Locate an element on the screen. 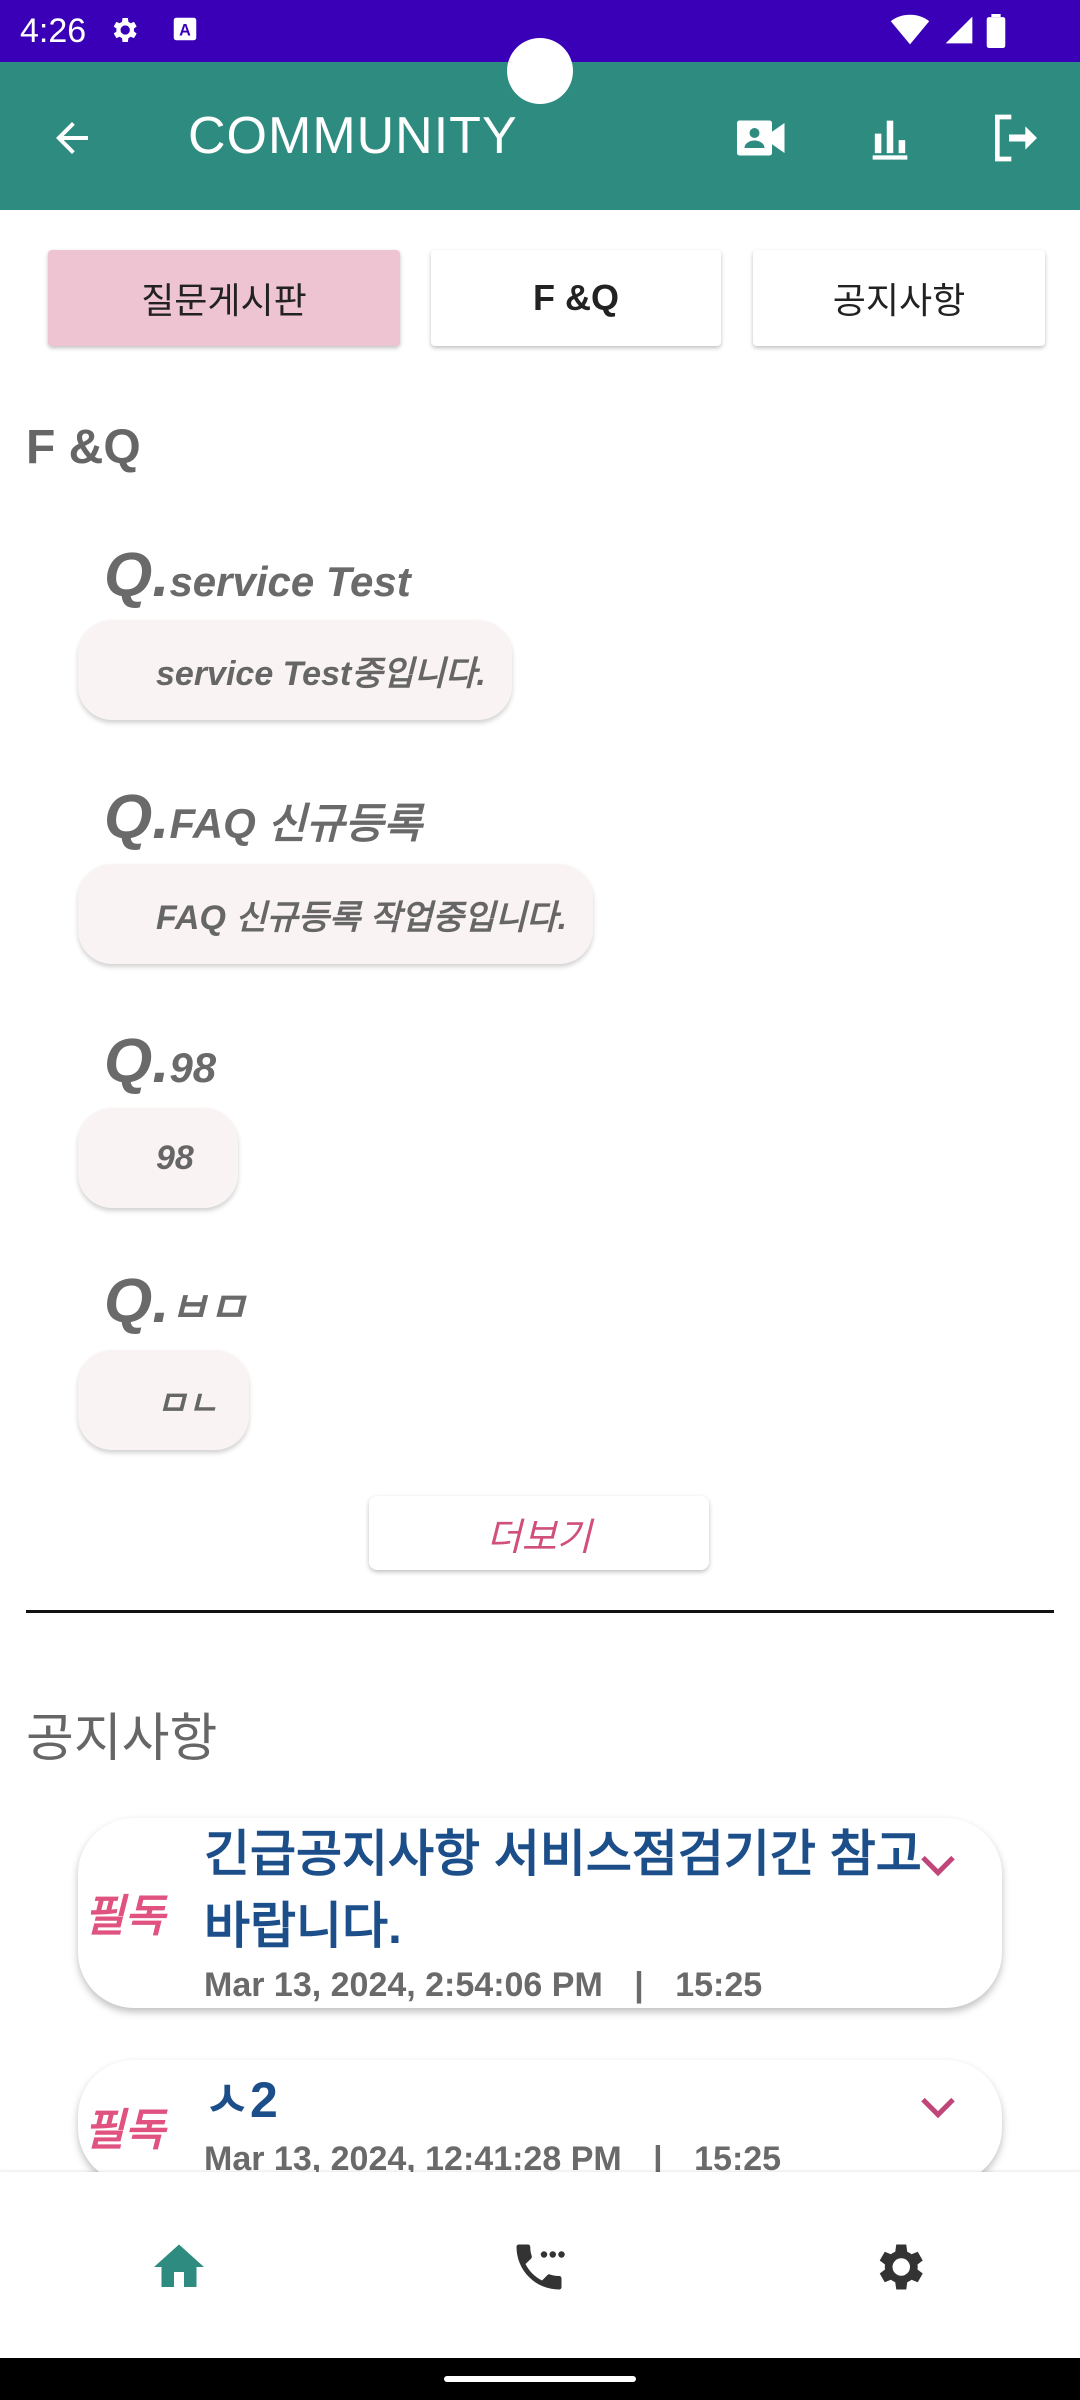 Image resolution: width=1080 pixels, height=2400 pixels. faq-answer: ㅁㄴ is located at coordinates (163, 1400).